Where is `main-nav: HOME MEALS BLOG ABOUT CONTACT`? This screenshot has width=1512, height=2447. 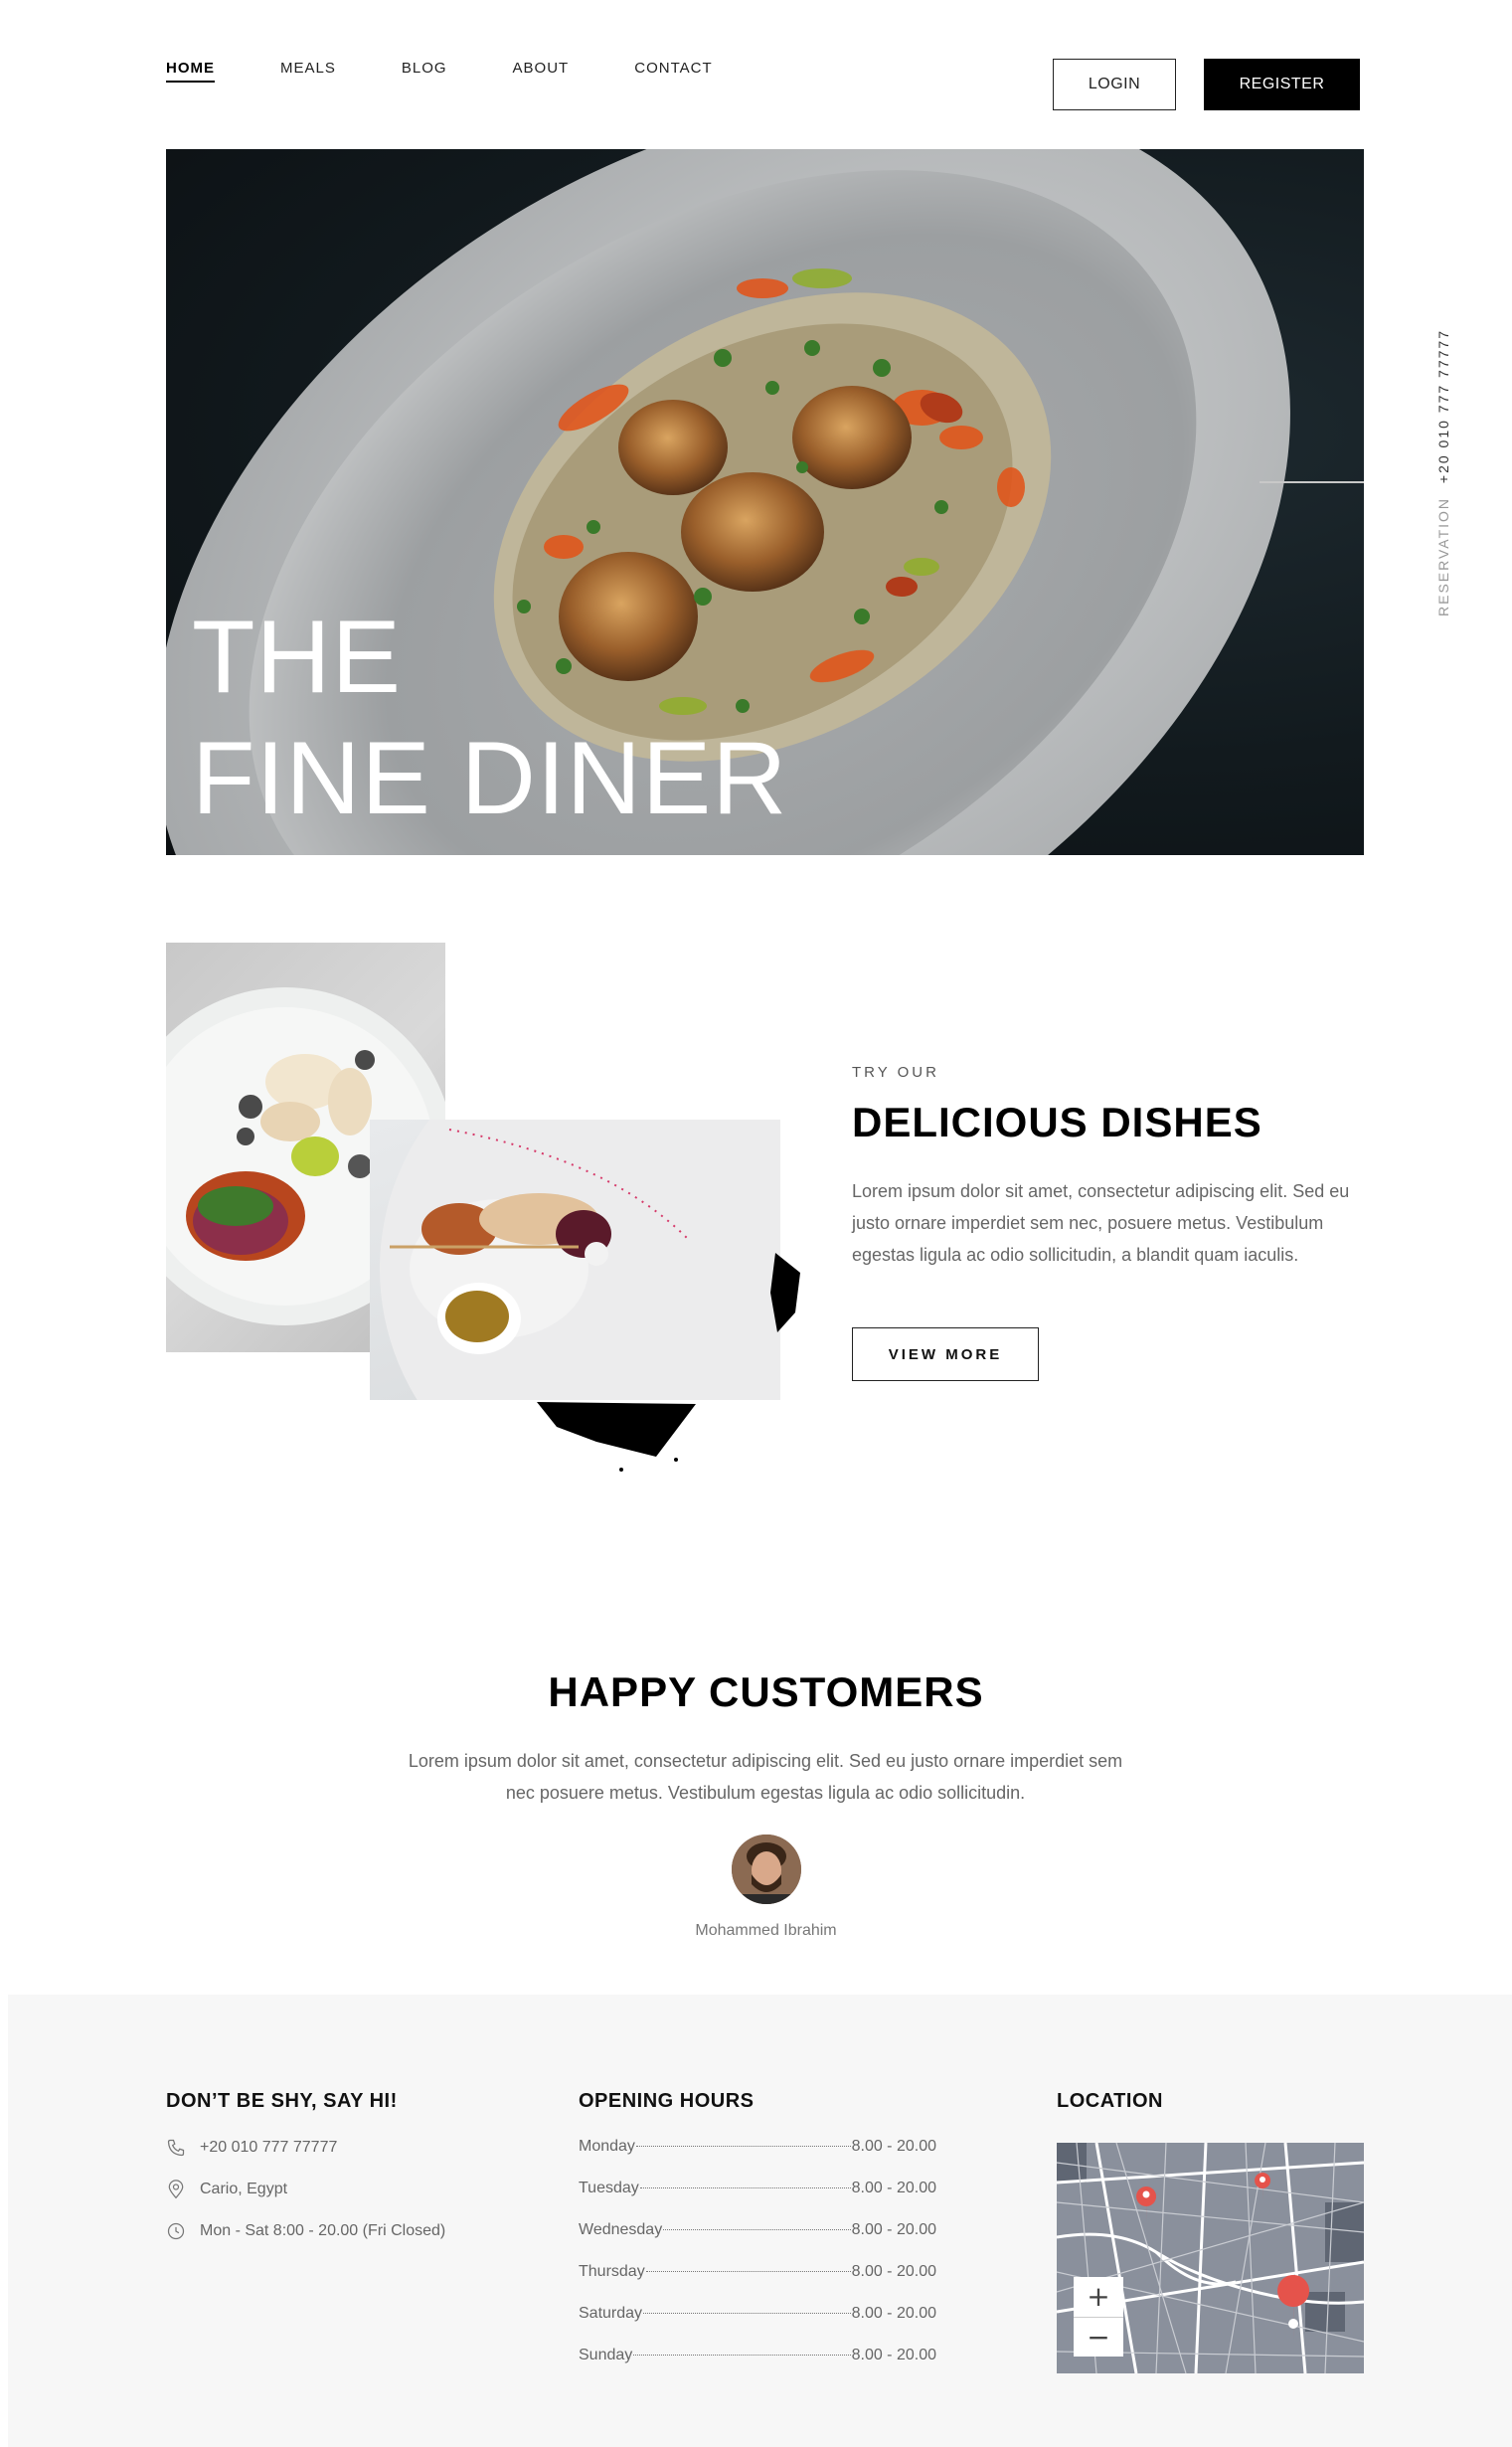
main-nav: HOME MEALS BLOG ABOUT CONTACT is located at coordinates (472, 71).